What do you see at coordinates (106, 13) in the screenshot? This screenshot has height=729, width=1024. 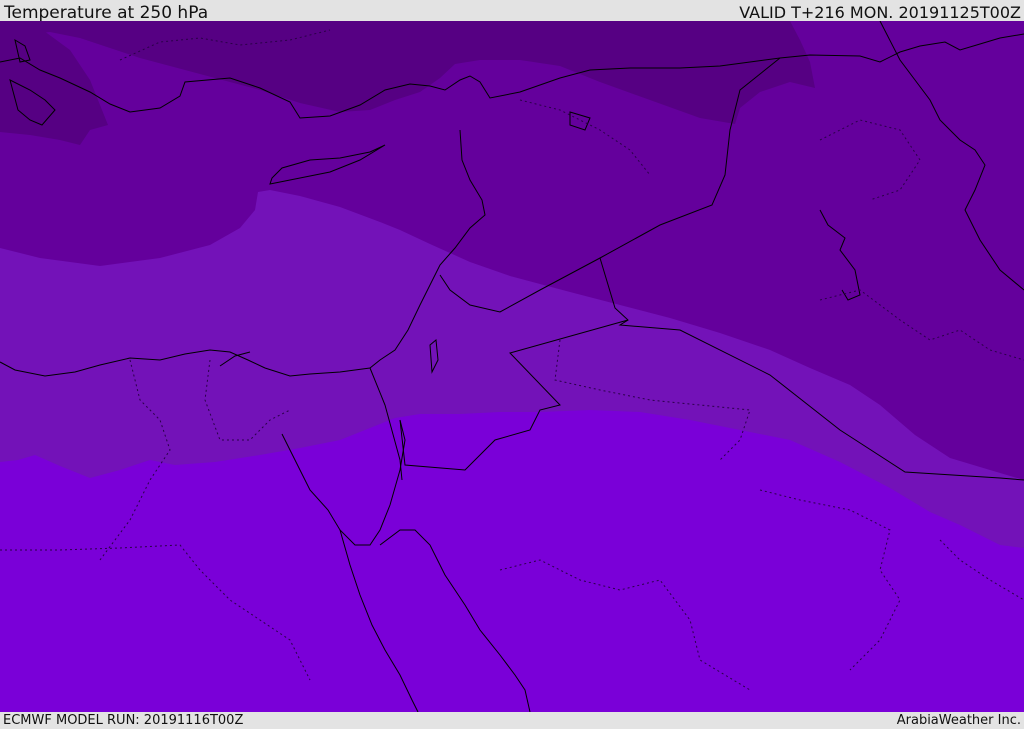 I see `map-title: Temperature at 250 hPa` at bounding box center [106, 13].